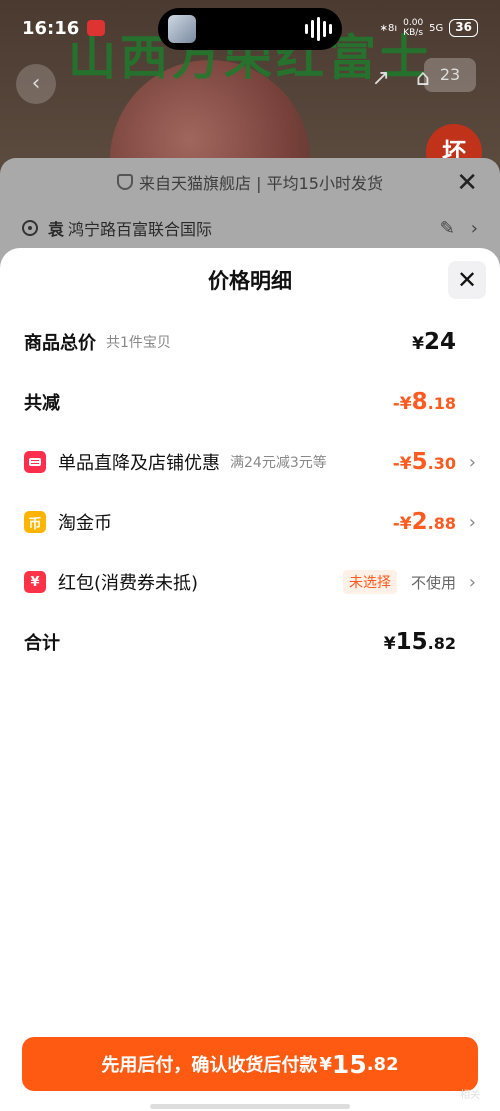 This screenshot has width=500, height=1111. What do you see at coordinates (139, 463) in the screenshot?
I see `row-label: 单品直降及店铺优惠` at bounding box center [139, 463].